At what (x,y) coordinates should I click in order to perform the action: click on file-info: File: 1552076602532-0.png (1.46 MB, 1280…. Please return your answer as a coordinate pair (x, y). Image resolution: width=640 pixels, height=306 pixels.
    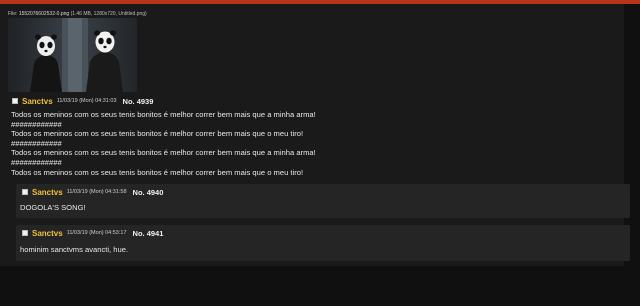
    Looking at the image, I should click on (77, 14).